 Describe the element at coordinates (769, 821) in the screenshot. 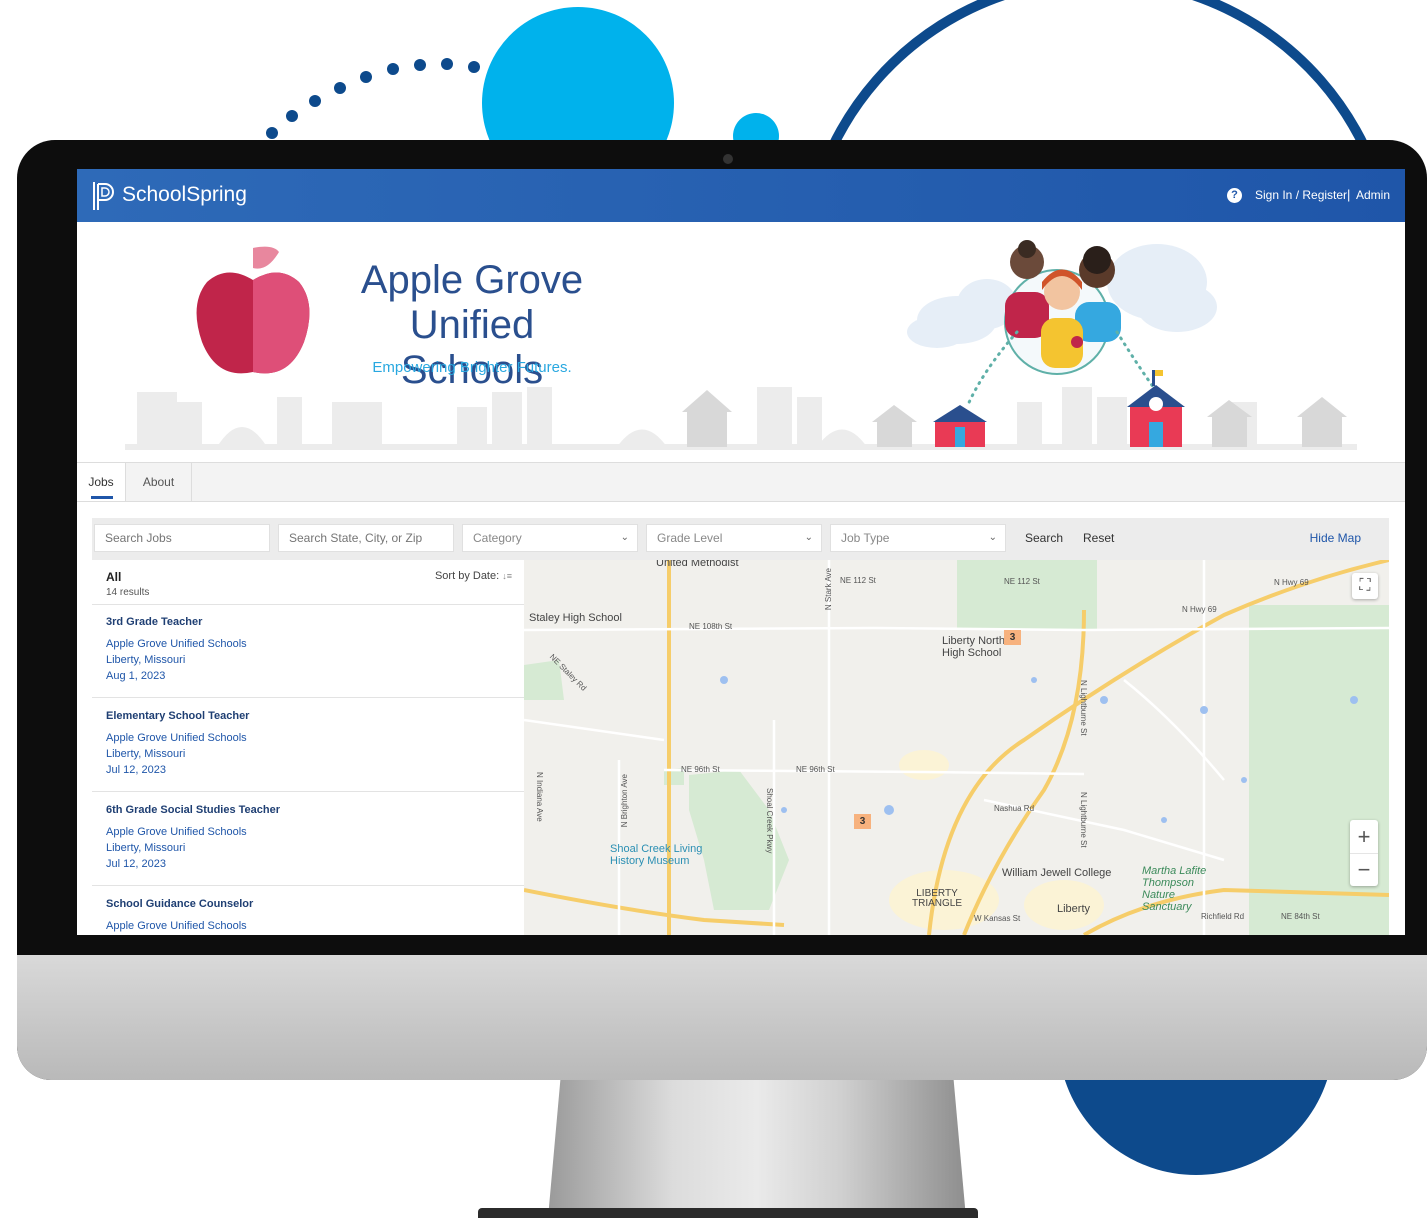

I see `street-label: Shoal Creek Pkwy` at that location.